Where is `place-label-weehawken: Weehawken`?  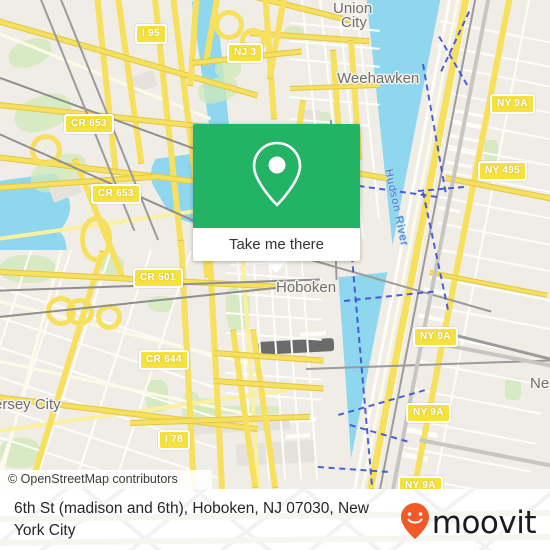 place-label-weehawken: Weehawken is located at coordinates (378, 78).